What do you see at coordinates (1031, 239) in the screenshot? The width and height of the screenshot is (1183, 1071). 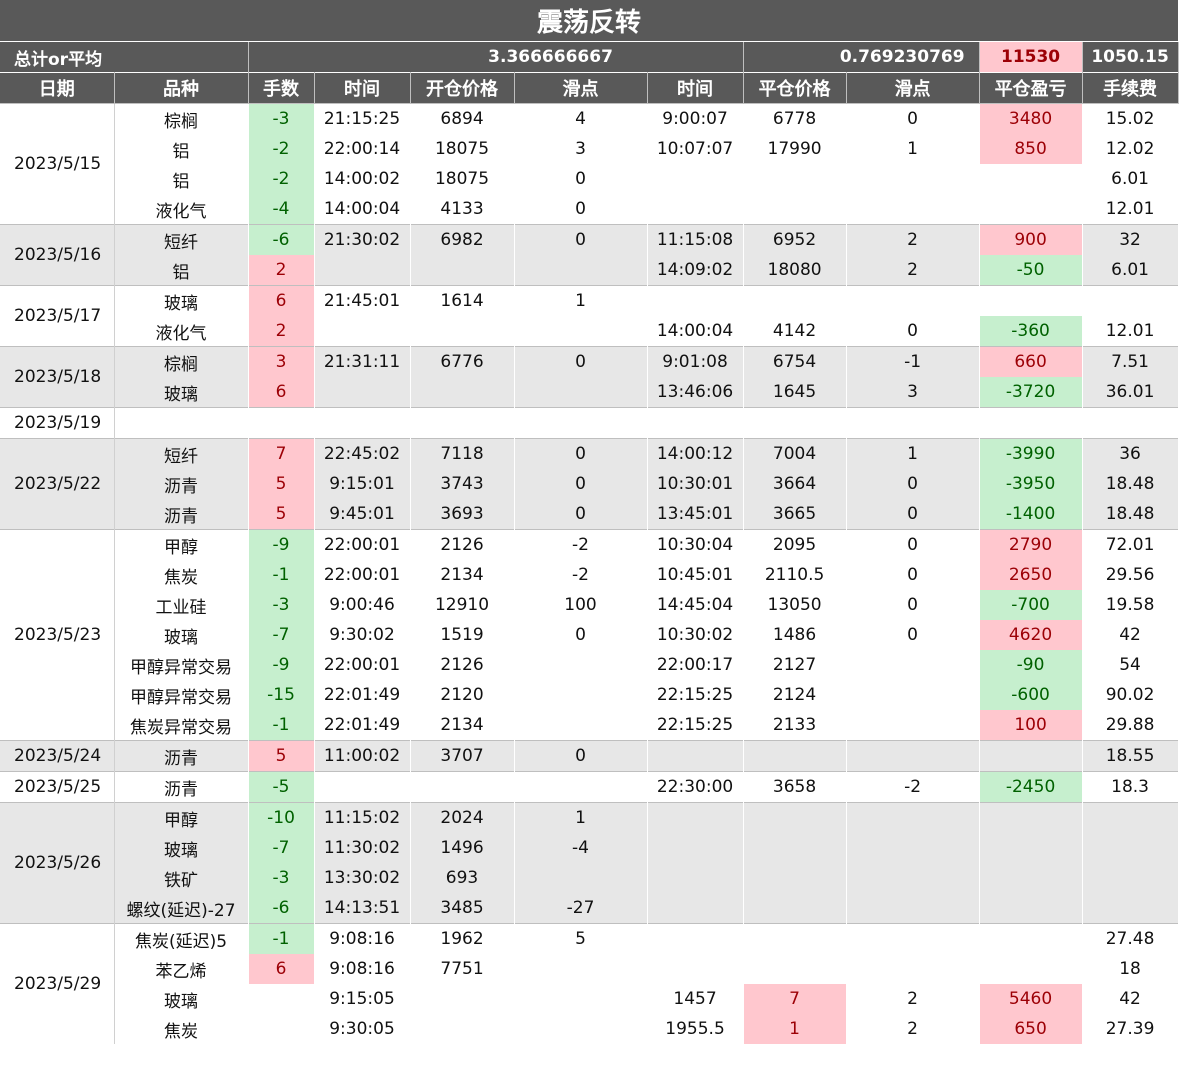 I see `close-pnl-cell: 900` at bounding box center [1031, 239].